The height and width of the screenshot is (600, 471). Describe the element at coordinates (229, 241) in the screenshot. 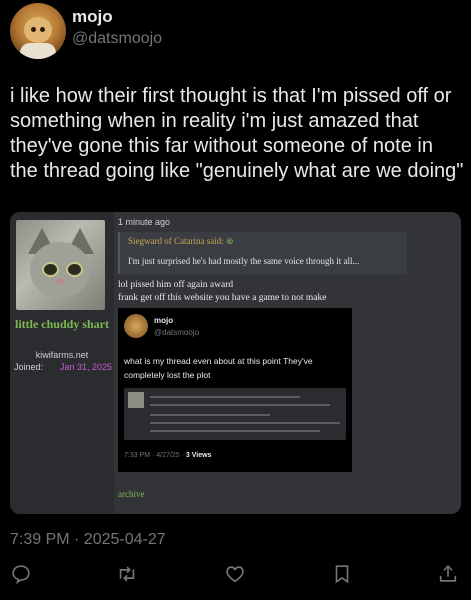

I see `quote-jump-icon: ⊛` at that location.